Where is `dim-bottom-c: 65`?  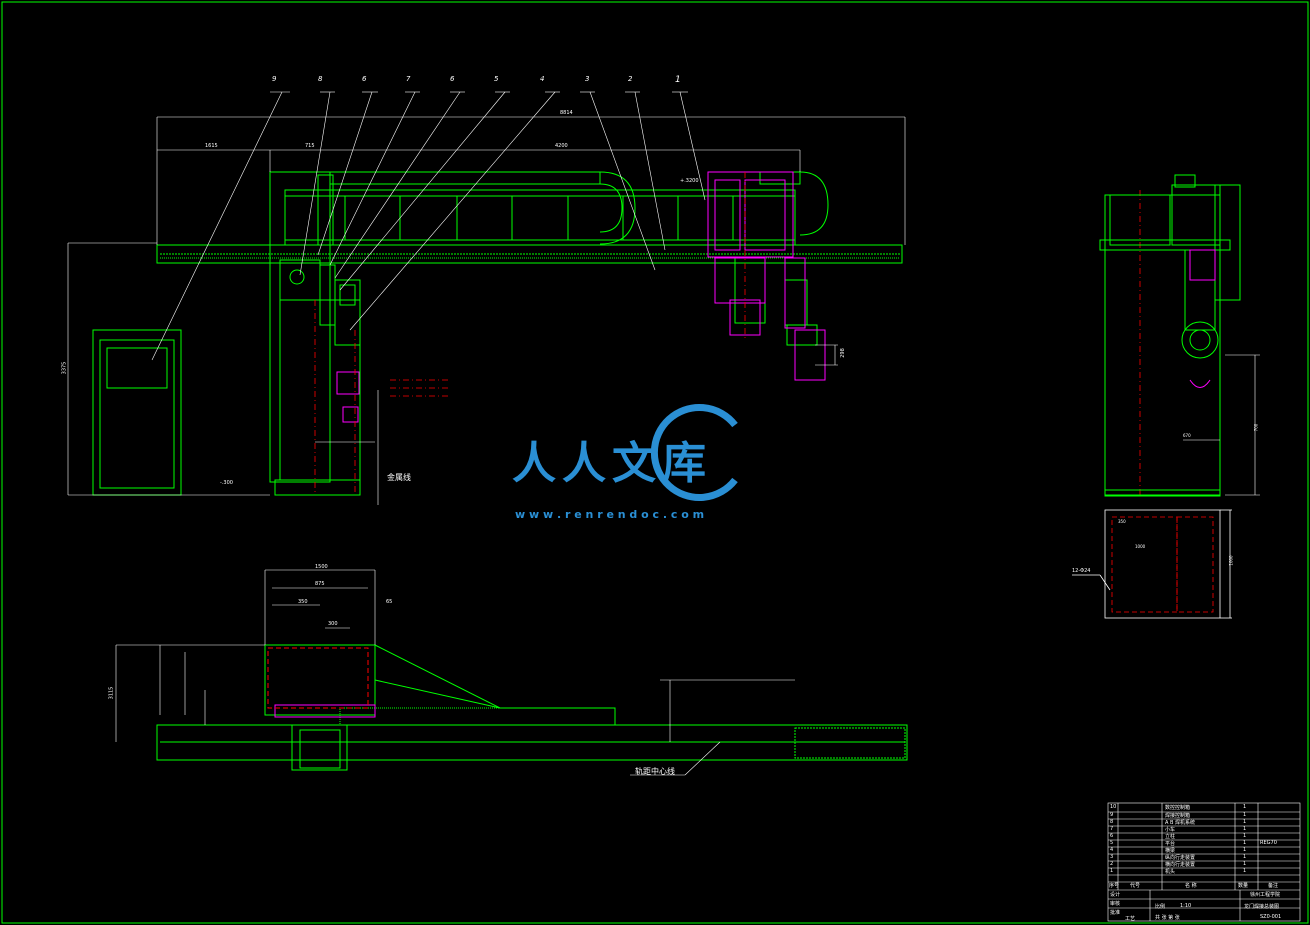
dim-bottom-c: 65 is located at coordinates (389, 602).